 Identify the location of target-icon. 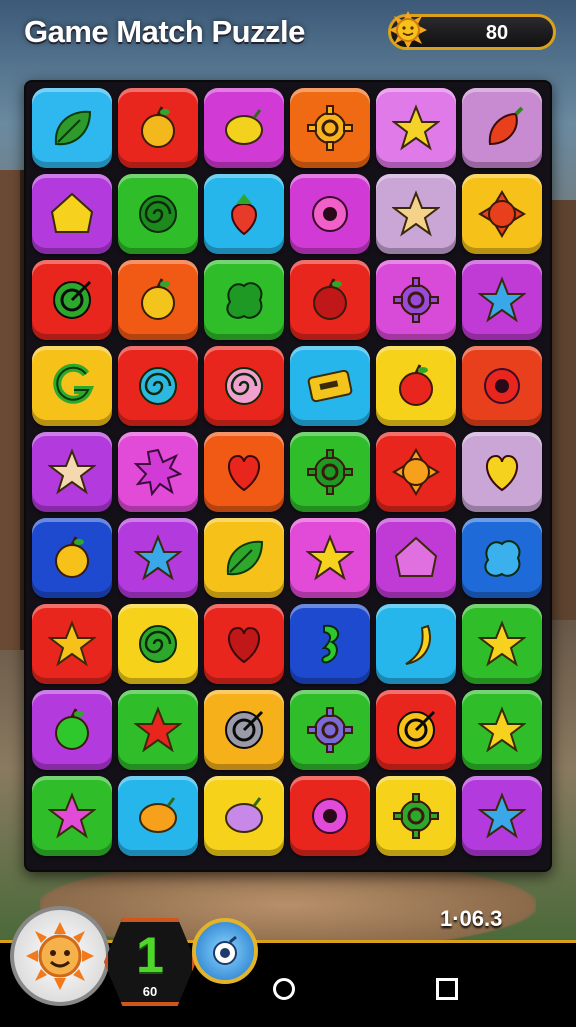
(244, 729).